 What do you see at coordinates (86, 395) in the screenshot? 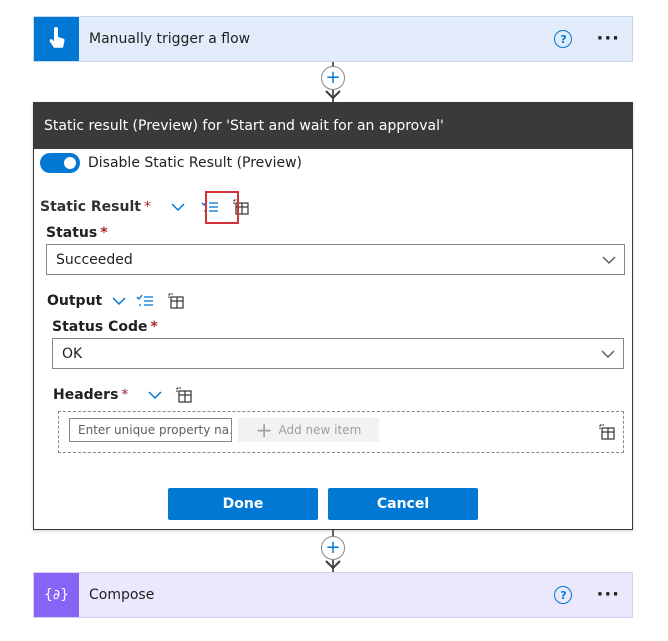
I see `headers-label: Headers` at bounding box center [86, 395].